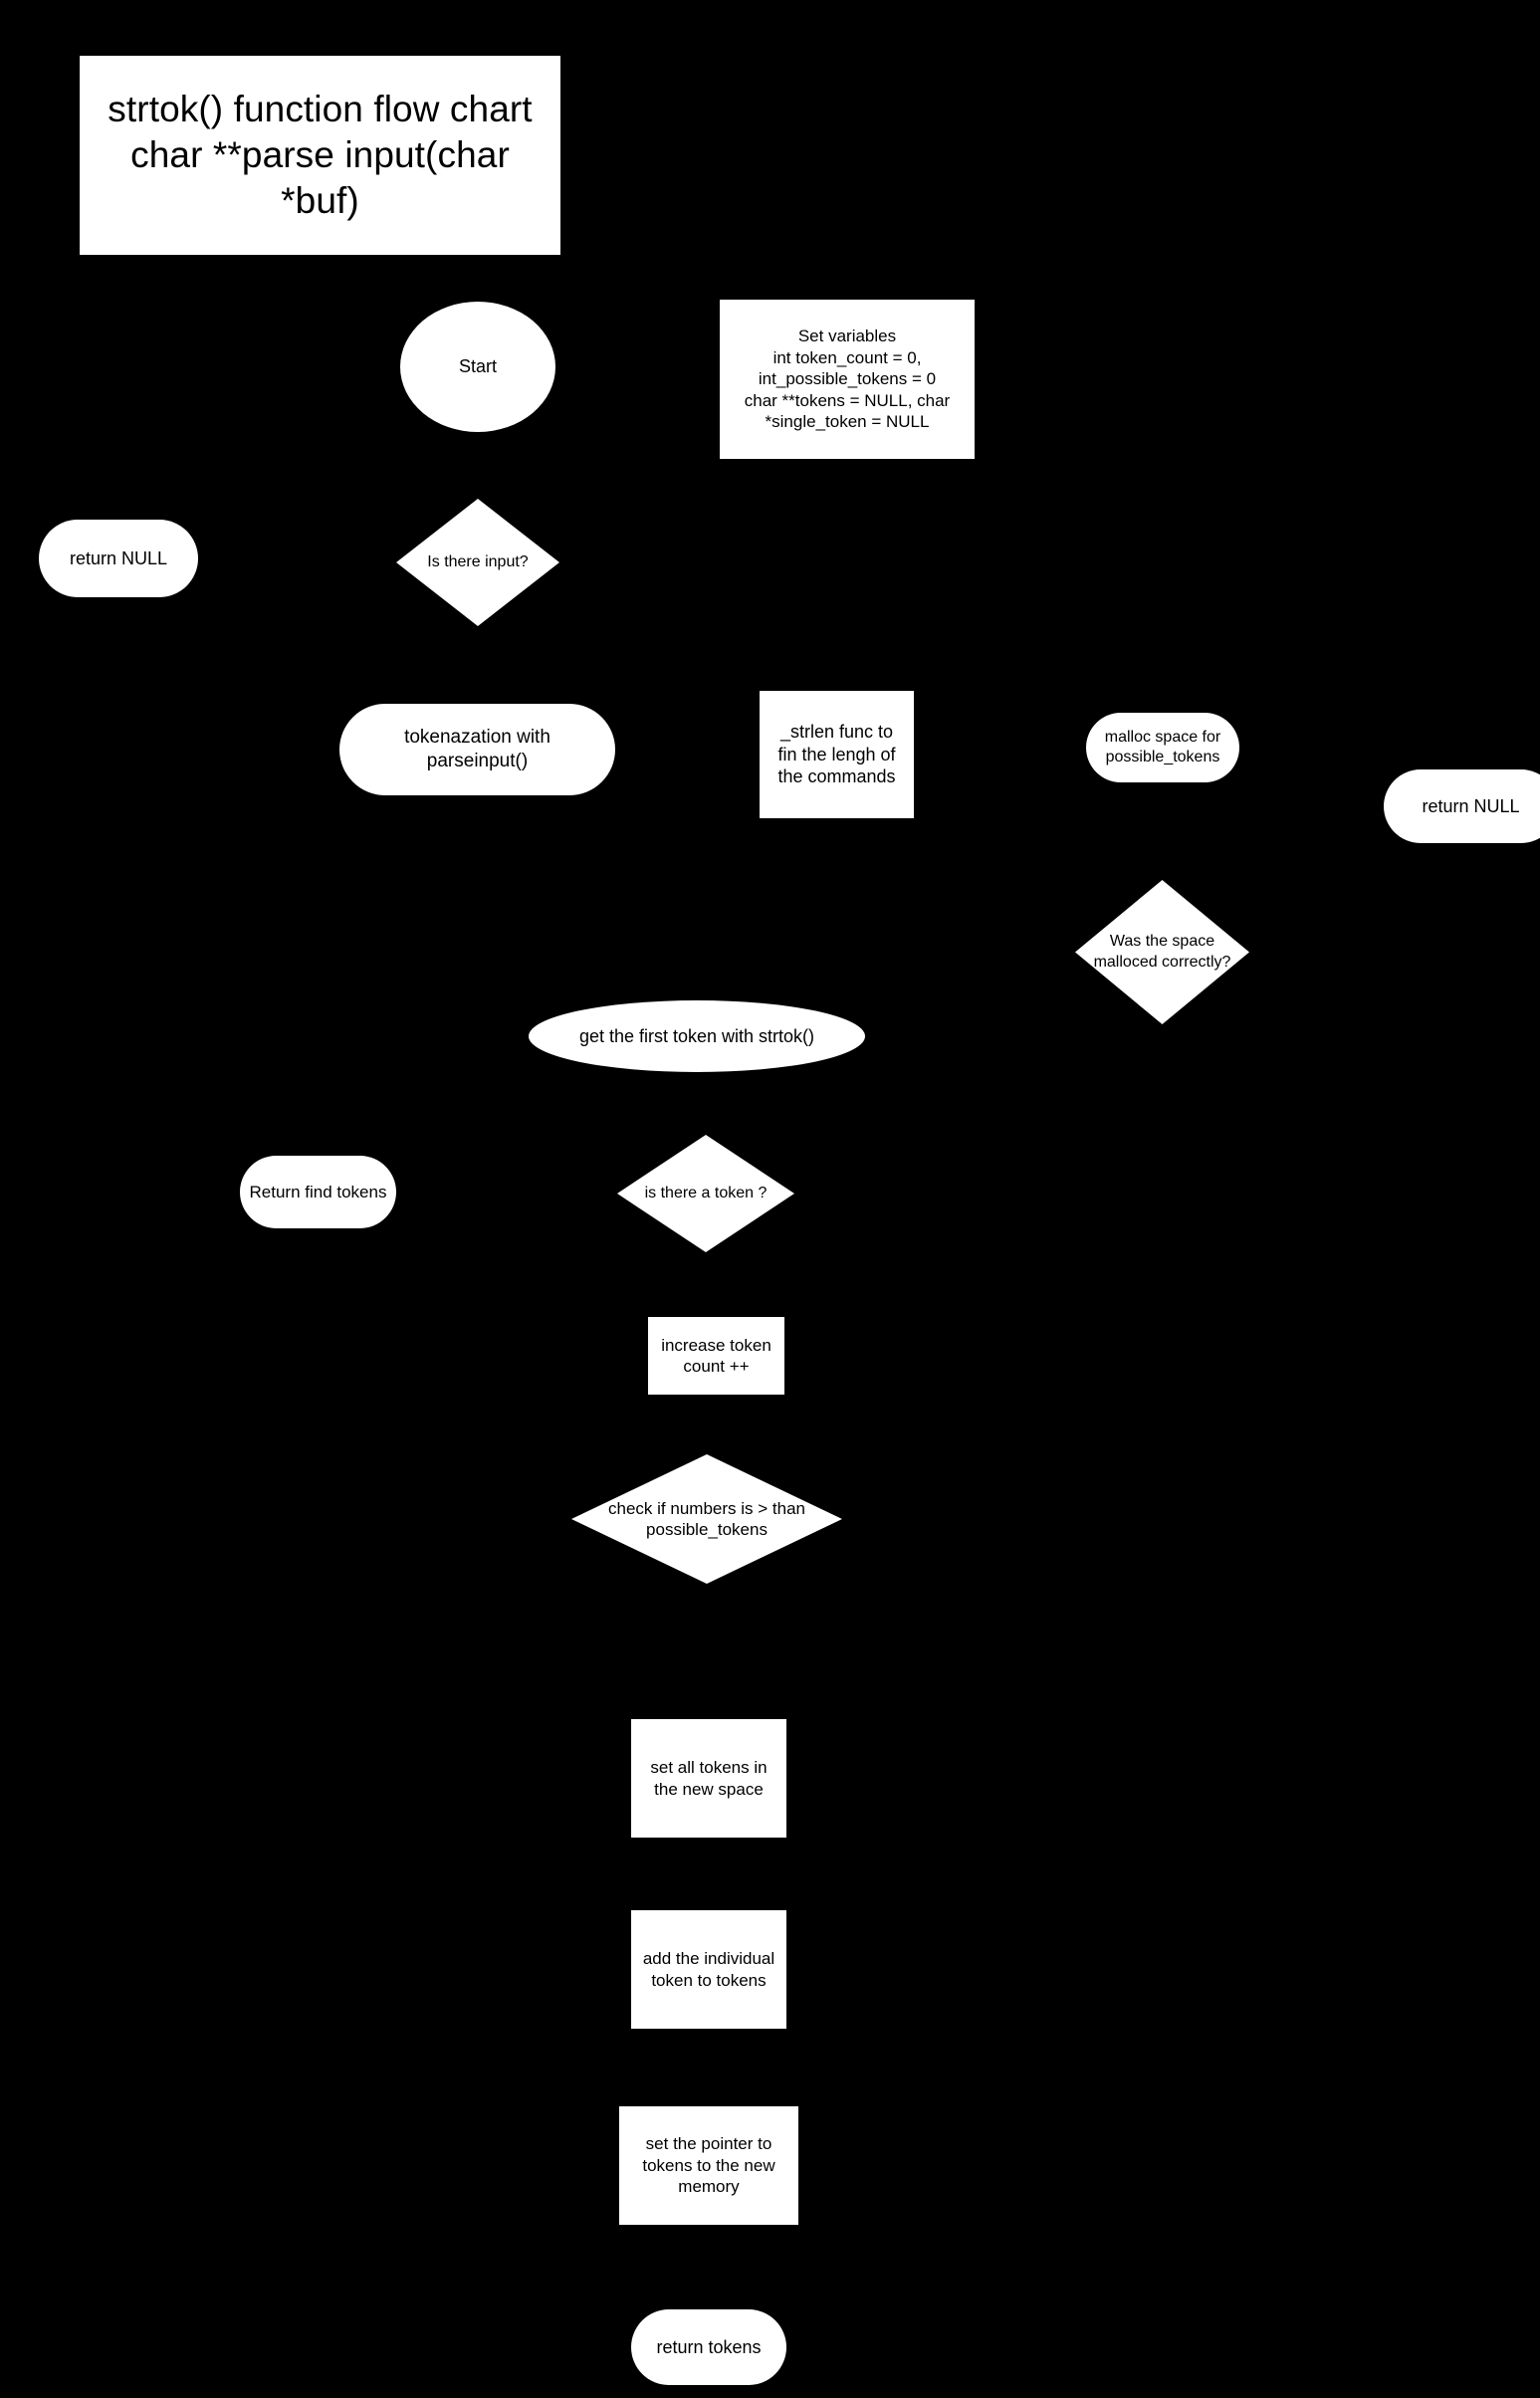 The width and height of the screenshot is (1540, 2398). What do you see at coordinates (1471, 806) in the screenshot?
I see `node-return-null-right-label: return NULL` at bounding box center [1471, 806].